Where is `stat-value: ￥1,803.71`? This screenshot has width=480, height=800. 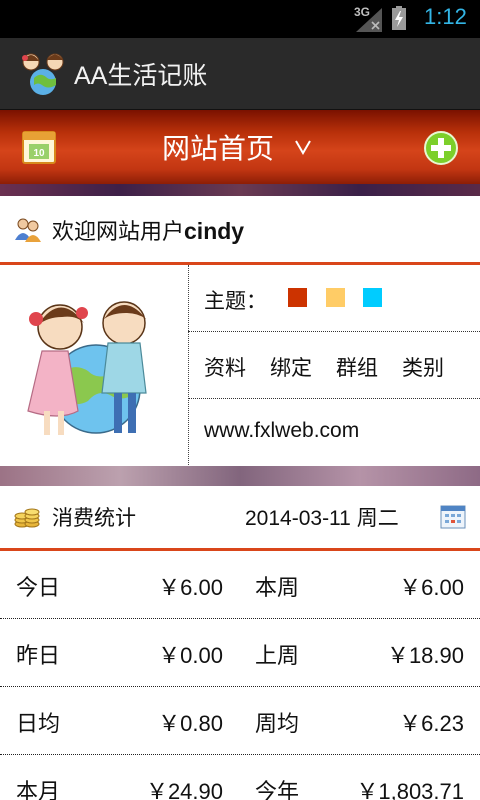
stat-value: ￥1,803.71 is located at coordinates (410, 789).